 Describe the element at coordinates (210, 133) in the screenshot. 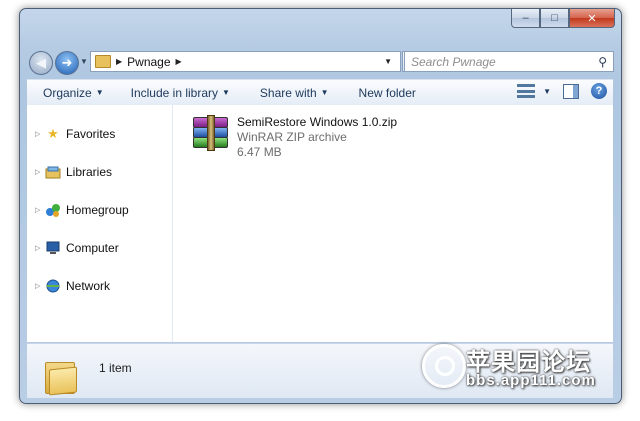

I see `winrar-archive-icon` at that location.